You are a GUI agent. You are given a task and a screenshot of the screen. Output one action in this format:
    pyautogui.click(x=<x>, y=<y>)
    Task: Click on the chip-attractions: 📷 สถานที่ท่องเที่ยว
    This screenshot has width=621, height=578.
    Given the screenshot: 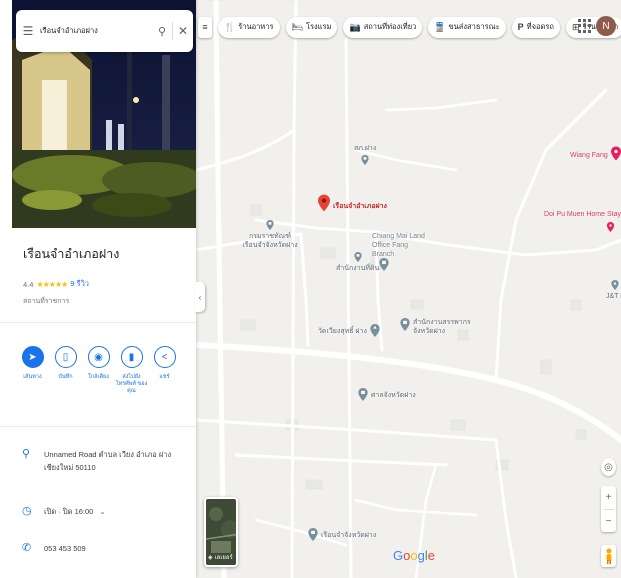 What is the action you would take?
    pyautogui.click(x=383, y=27)
    